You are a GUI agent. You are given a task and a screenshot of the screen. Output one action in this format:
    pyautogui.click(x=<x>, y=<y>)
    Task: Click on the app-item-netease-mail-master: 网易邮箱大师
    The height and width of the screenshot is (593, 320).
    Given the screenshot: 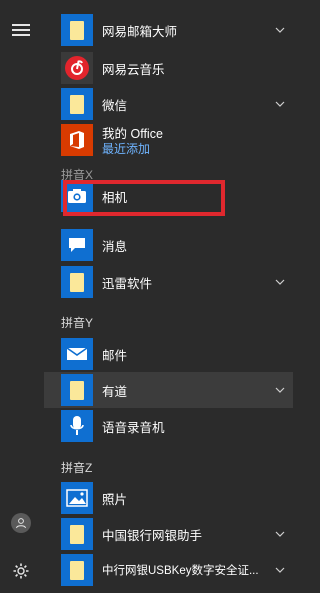 What is the action you would take?
    pyautogui.click(x=168, y=30)
    